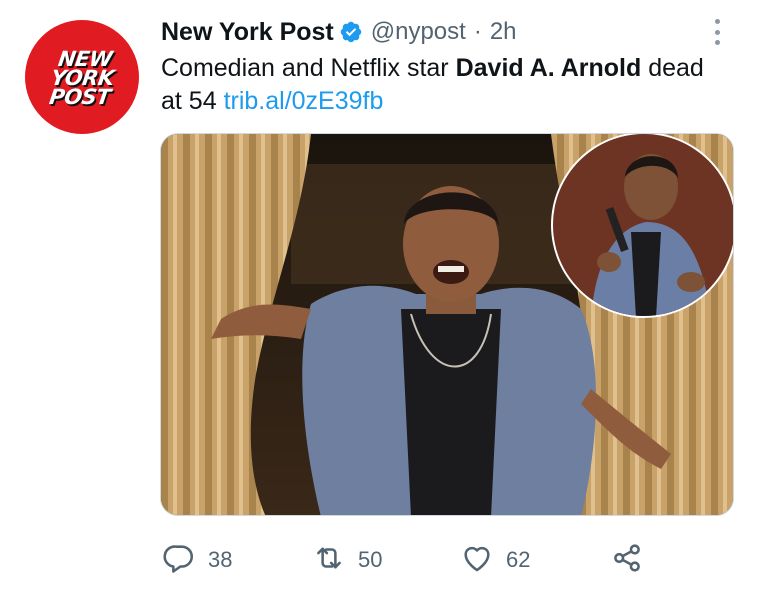 The height and width of the screenshot is (600, 760). Describe the element at coordinates (518, 559) in the screenshot. I see `like-count: 62` at that location.